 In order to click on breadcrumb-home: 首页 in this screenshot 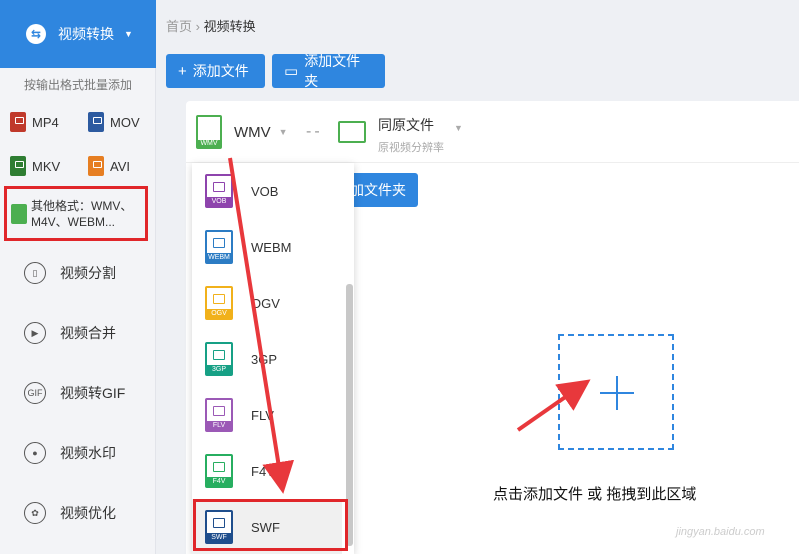, I will do `click(179, 26)`.